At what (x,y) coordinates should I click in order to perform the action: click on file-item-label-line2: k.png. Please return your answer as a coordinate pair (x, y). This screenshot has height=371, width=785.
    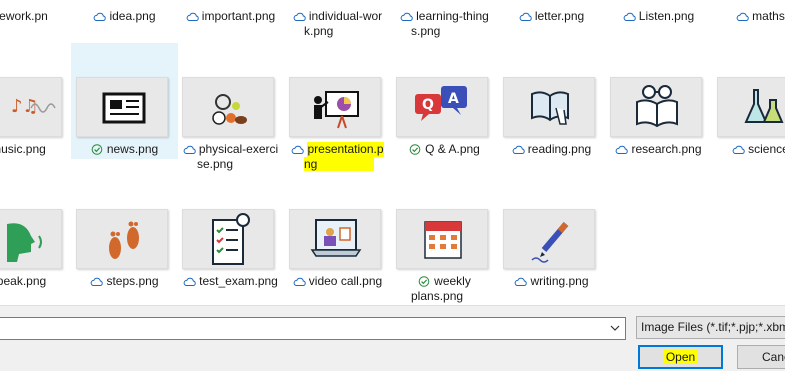
    Looking at the image, I should click on (319, 31).